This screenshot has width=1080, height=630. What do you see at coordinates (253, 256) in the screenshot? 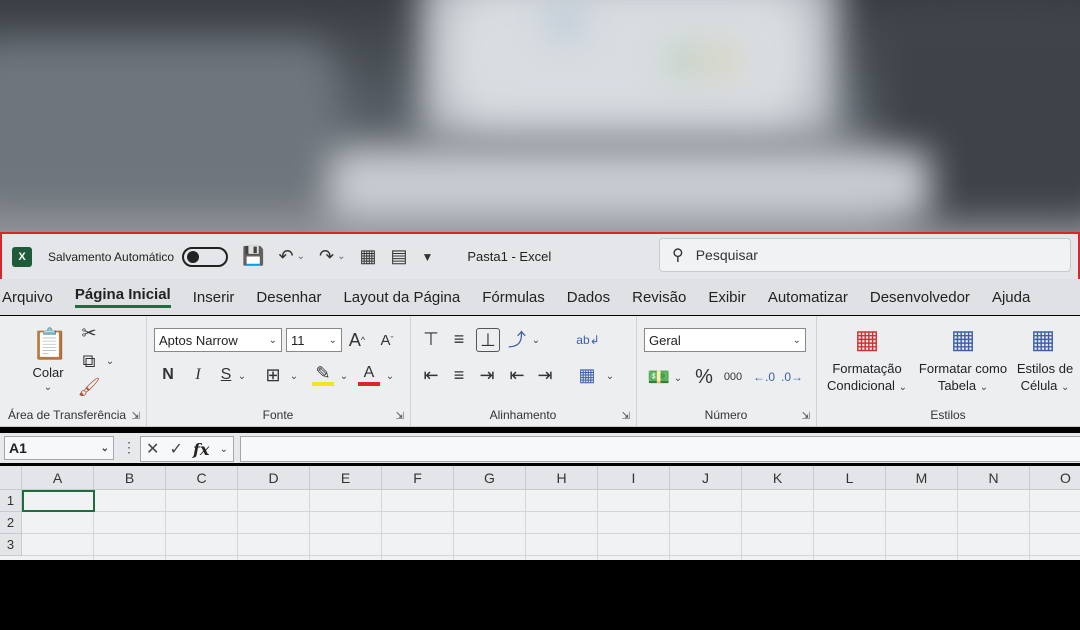
I see `save-button: 💾` at bounding box center [253, 256].